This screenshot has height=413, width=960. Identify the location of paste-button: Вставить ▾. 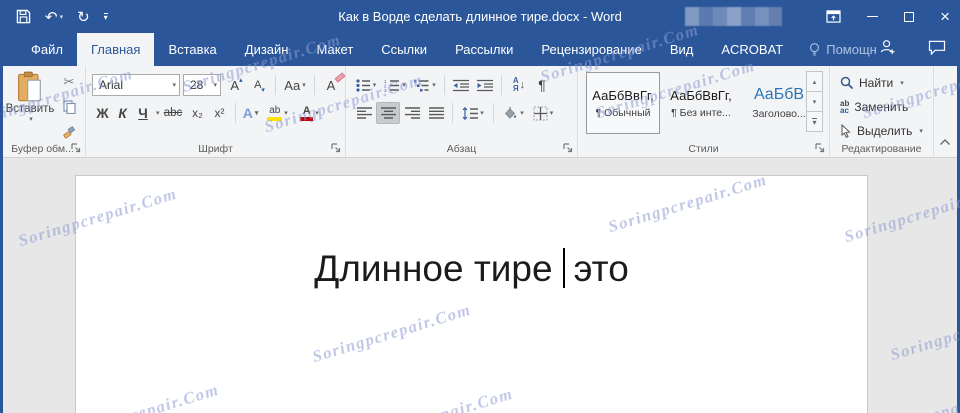
(30, 106).